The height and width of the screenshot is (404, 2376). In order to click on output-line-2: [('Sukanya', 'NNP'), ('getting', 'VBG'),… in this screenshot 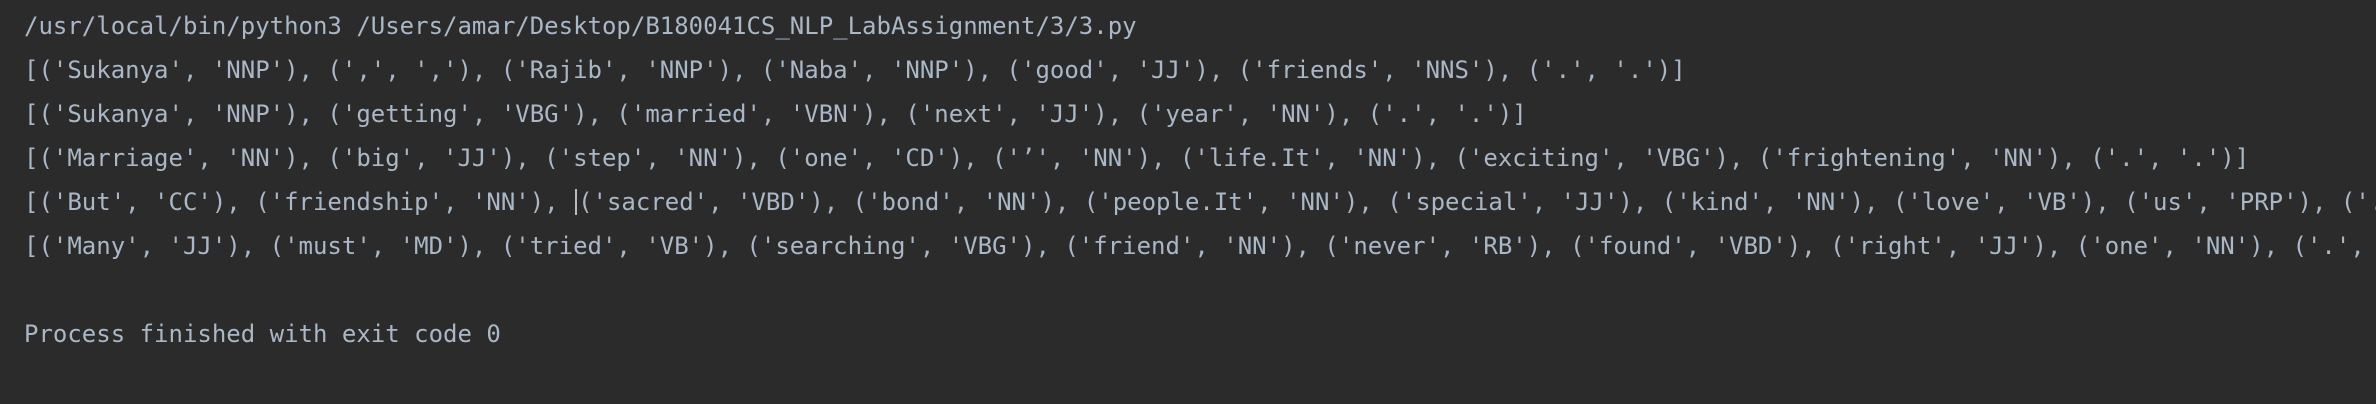, I will do `click(775, 114)`.